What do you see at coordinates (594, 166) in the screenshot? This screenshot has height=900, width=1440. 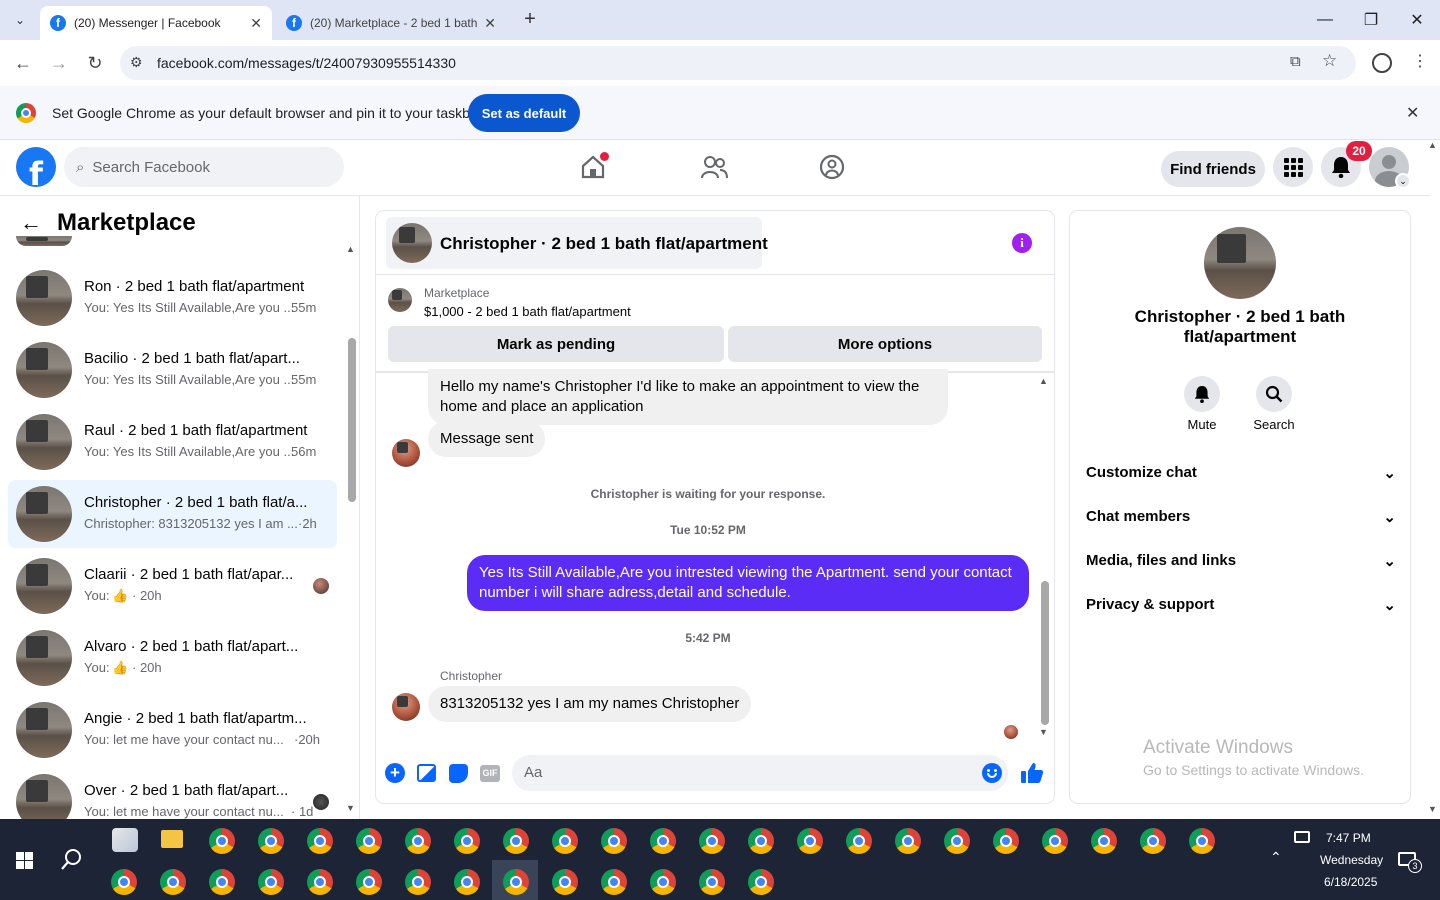 I see `home-nav-icon` at bounding box center [594, 166].